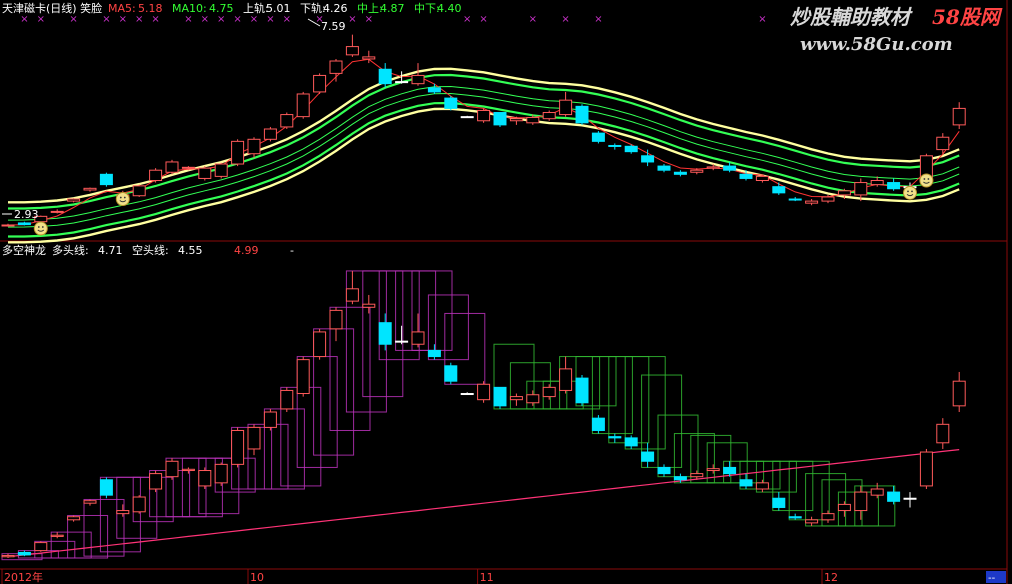 The width and height of the screenshot is (1012, 584). Describe the element at coordinates (370, 8) in the screenshot. I see `top-indicator-label: 中上:` at that location.